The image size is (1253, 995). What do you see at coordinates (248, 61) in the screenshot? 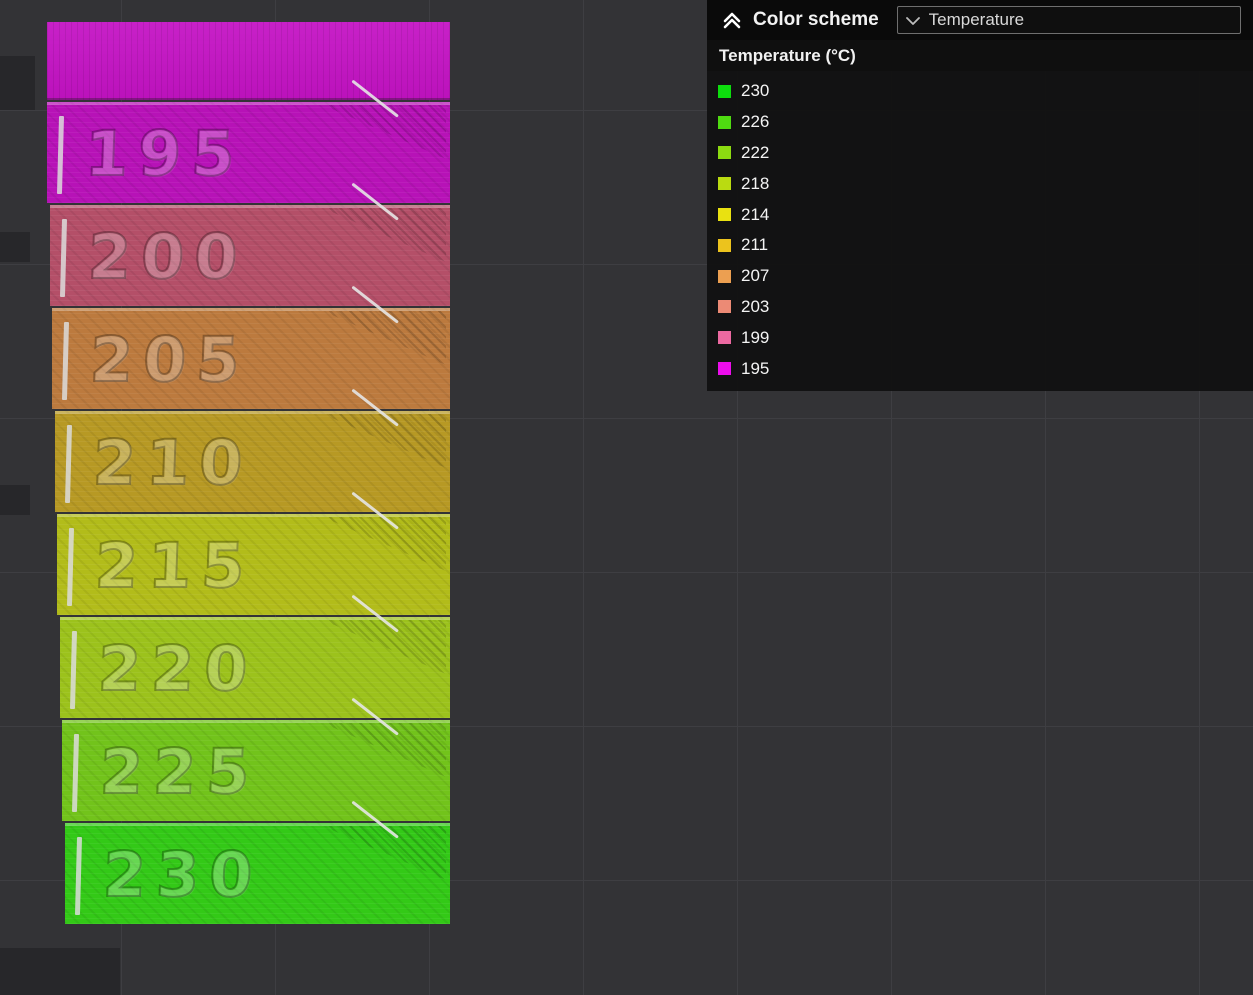
I see `tower-top-plate` at bounding box center [248, 61].